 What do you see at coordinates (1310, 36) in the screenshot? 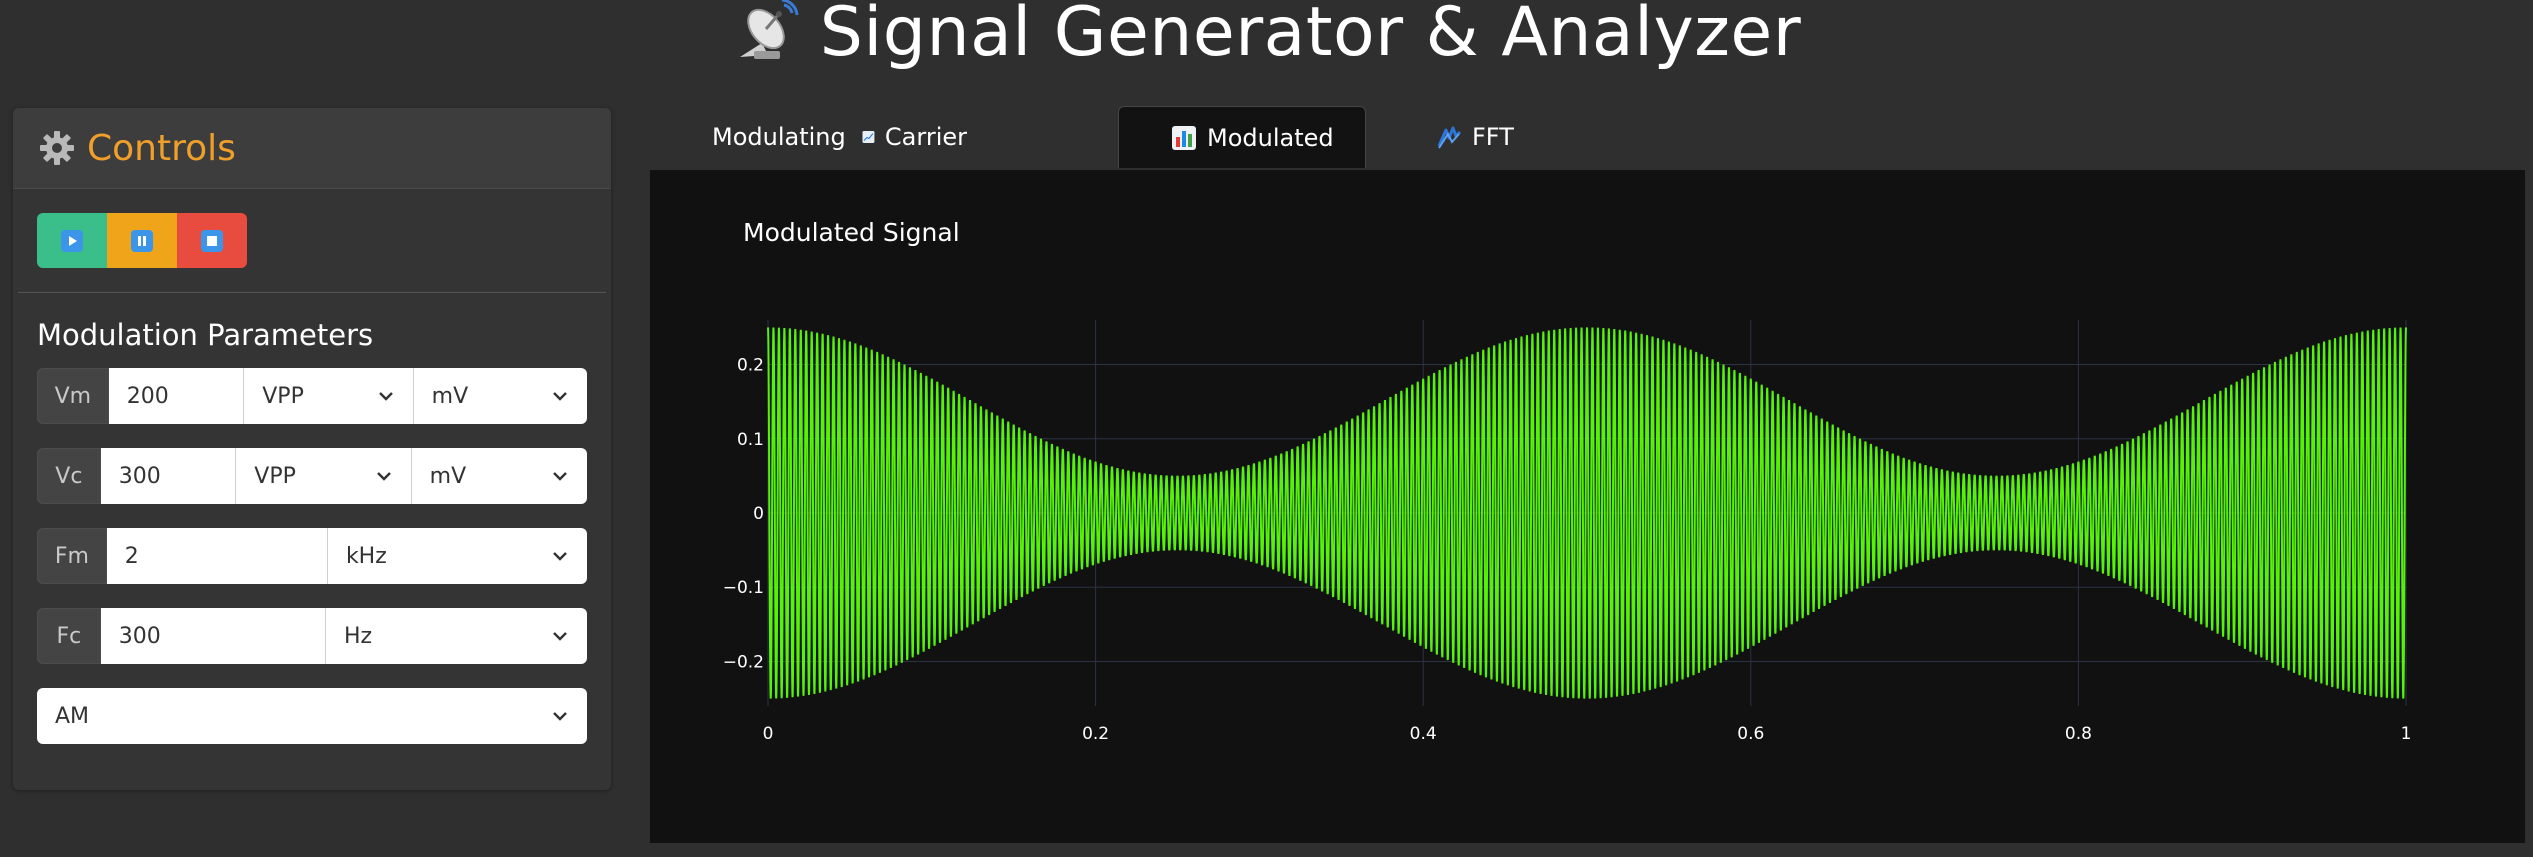
I see `page-title: Signal Generator & Analyzer` at bounding box center [1310, 36].